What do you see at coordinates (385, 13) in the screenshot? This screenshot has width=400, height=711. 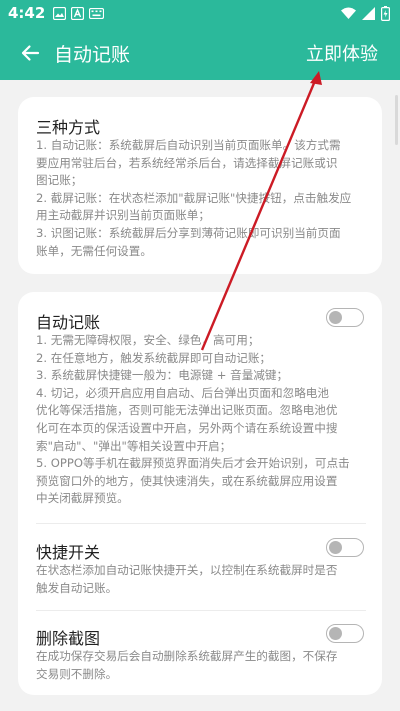 I see `battery-charging-icon` at bounding box center [385, 13].